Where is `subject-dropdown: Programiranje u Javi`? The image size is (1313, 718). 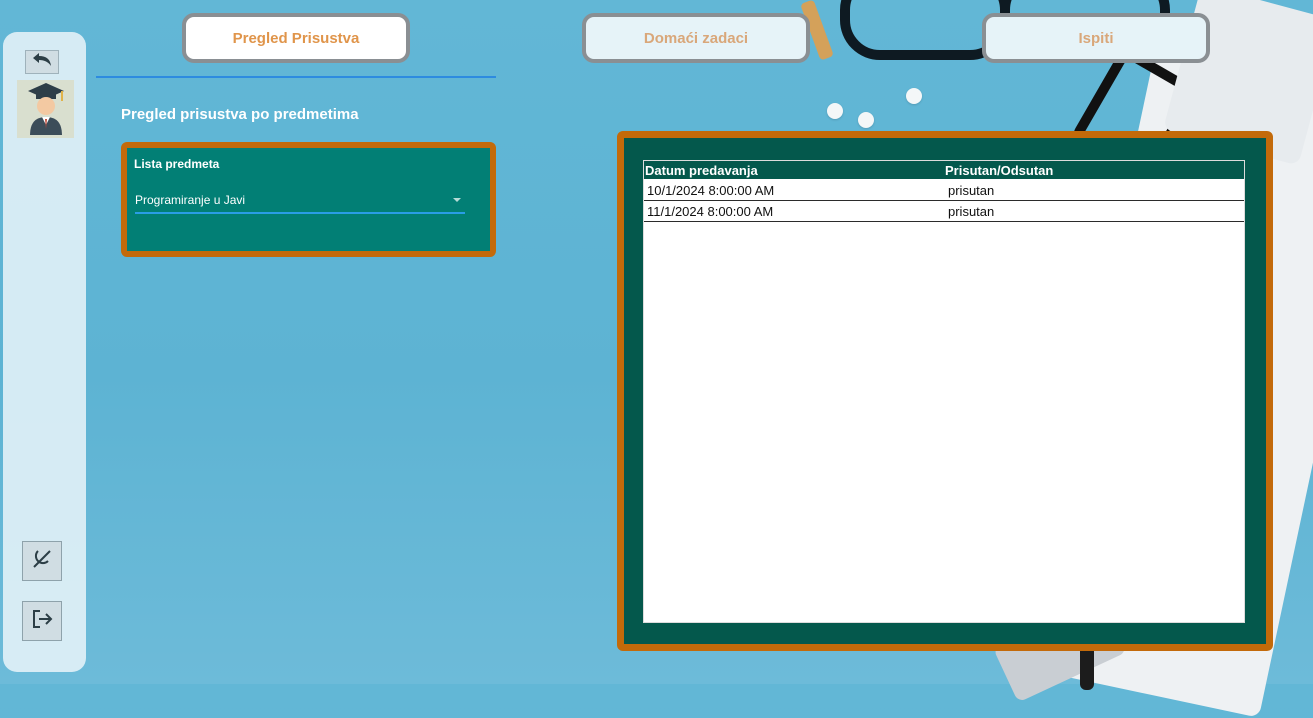 subject-dropdown: Programiranje u Javi is located at coordinates (300, 201).